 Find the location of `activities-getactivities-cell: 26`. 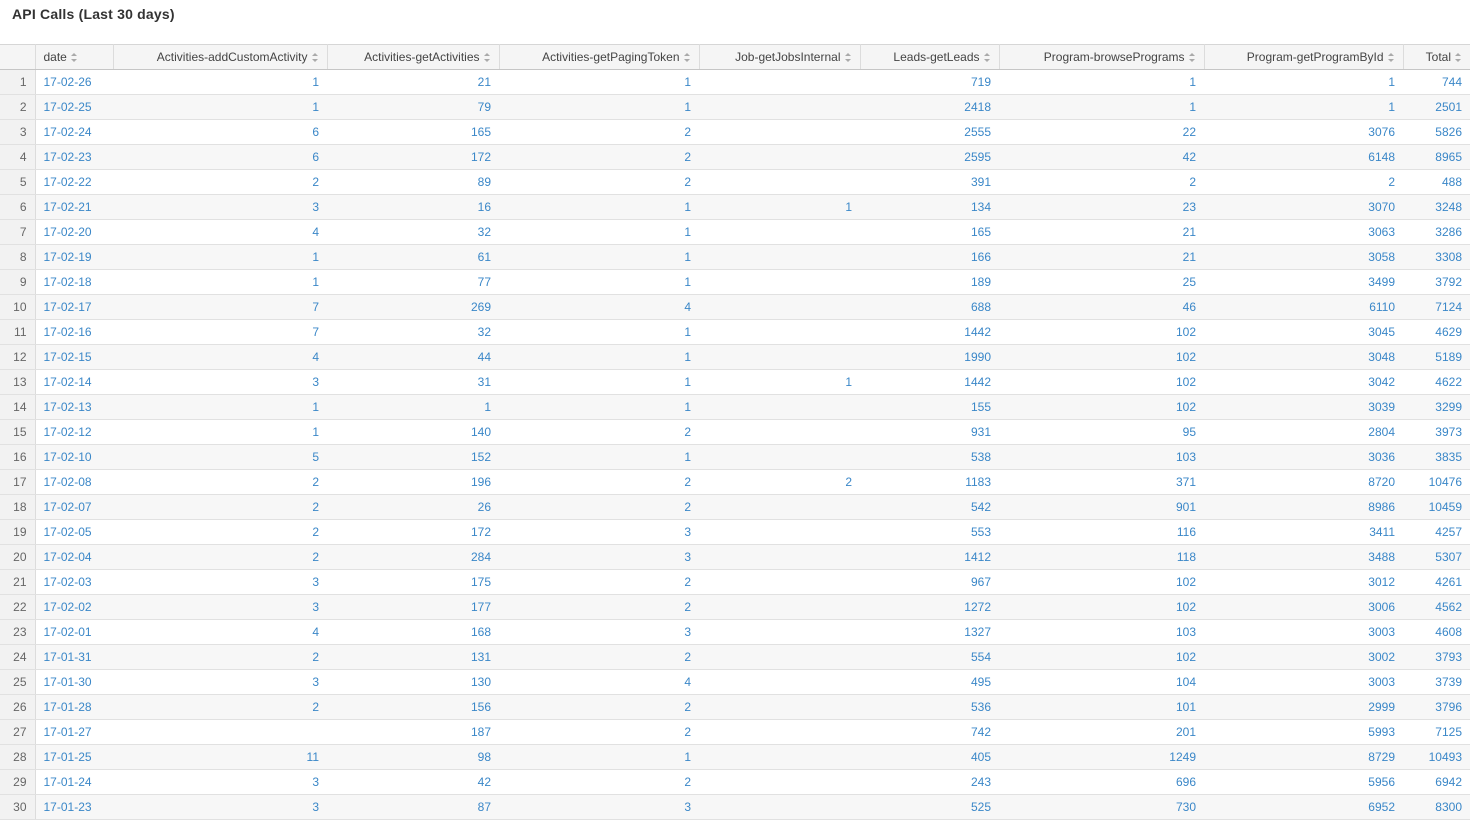

activities-getactivities-cell: 26 is located at coordinates (413, 507).